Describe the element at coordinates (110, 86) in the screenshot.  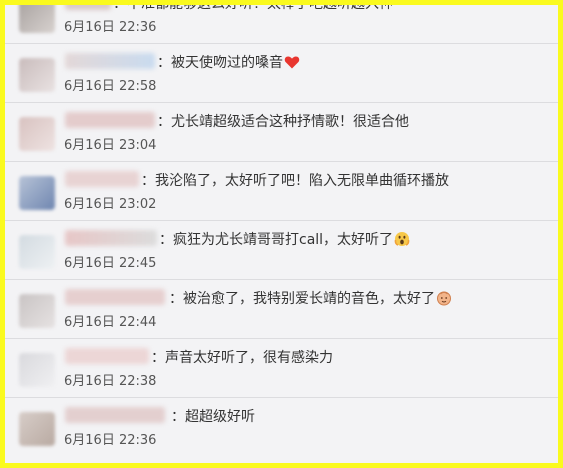
I see `comment-time: 6月16日 22:58` at that location.